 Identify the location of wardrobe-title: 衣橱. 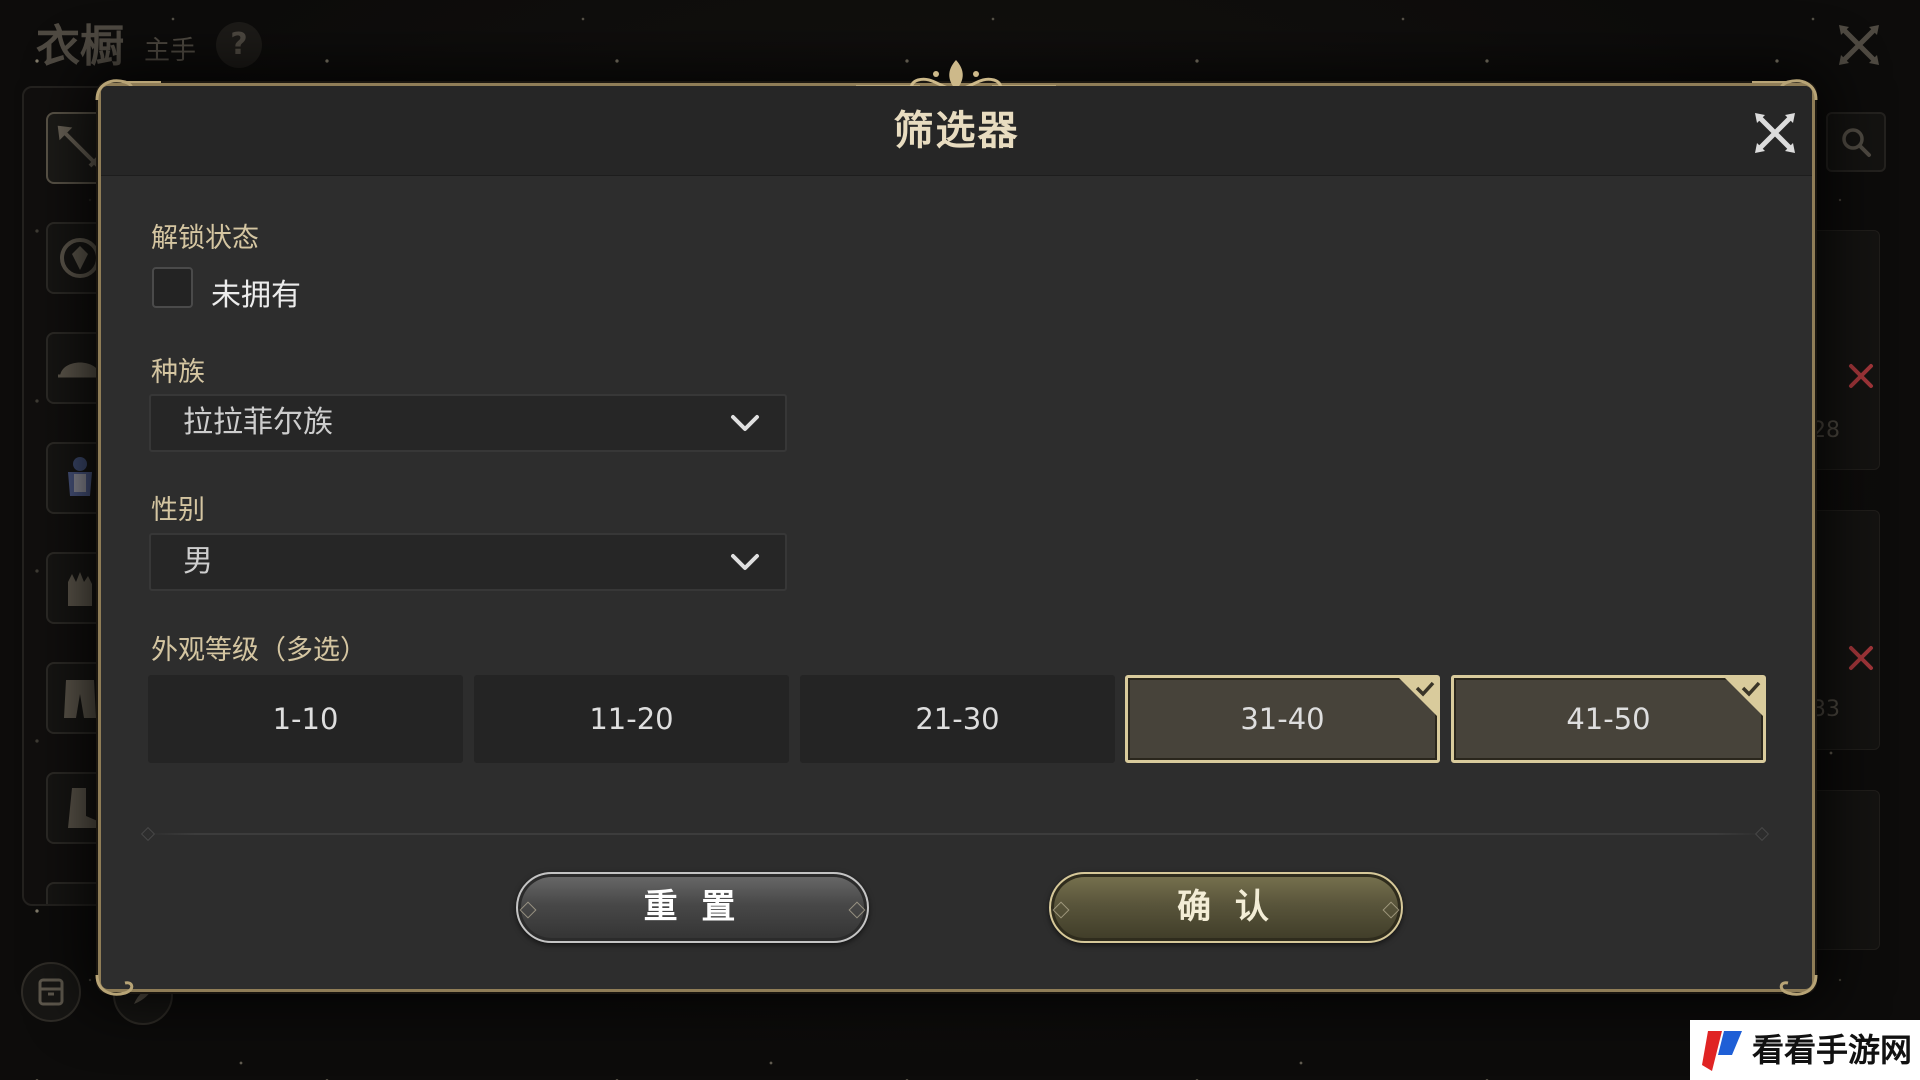
(80, 46).